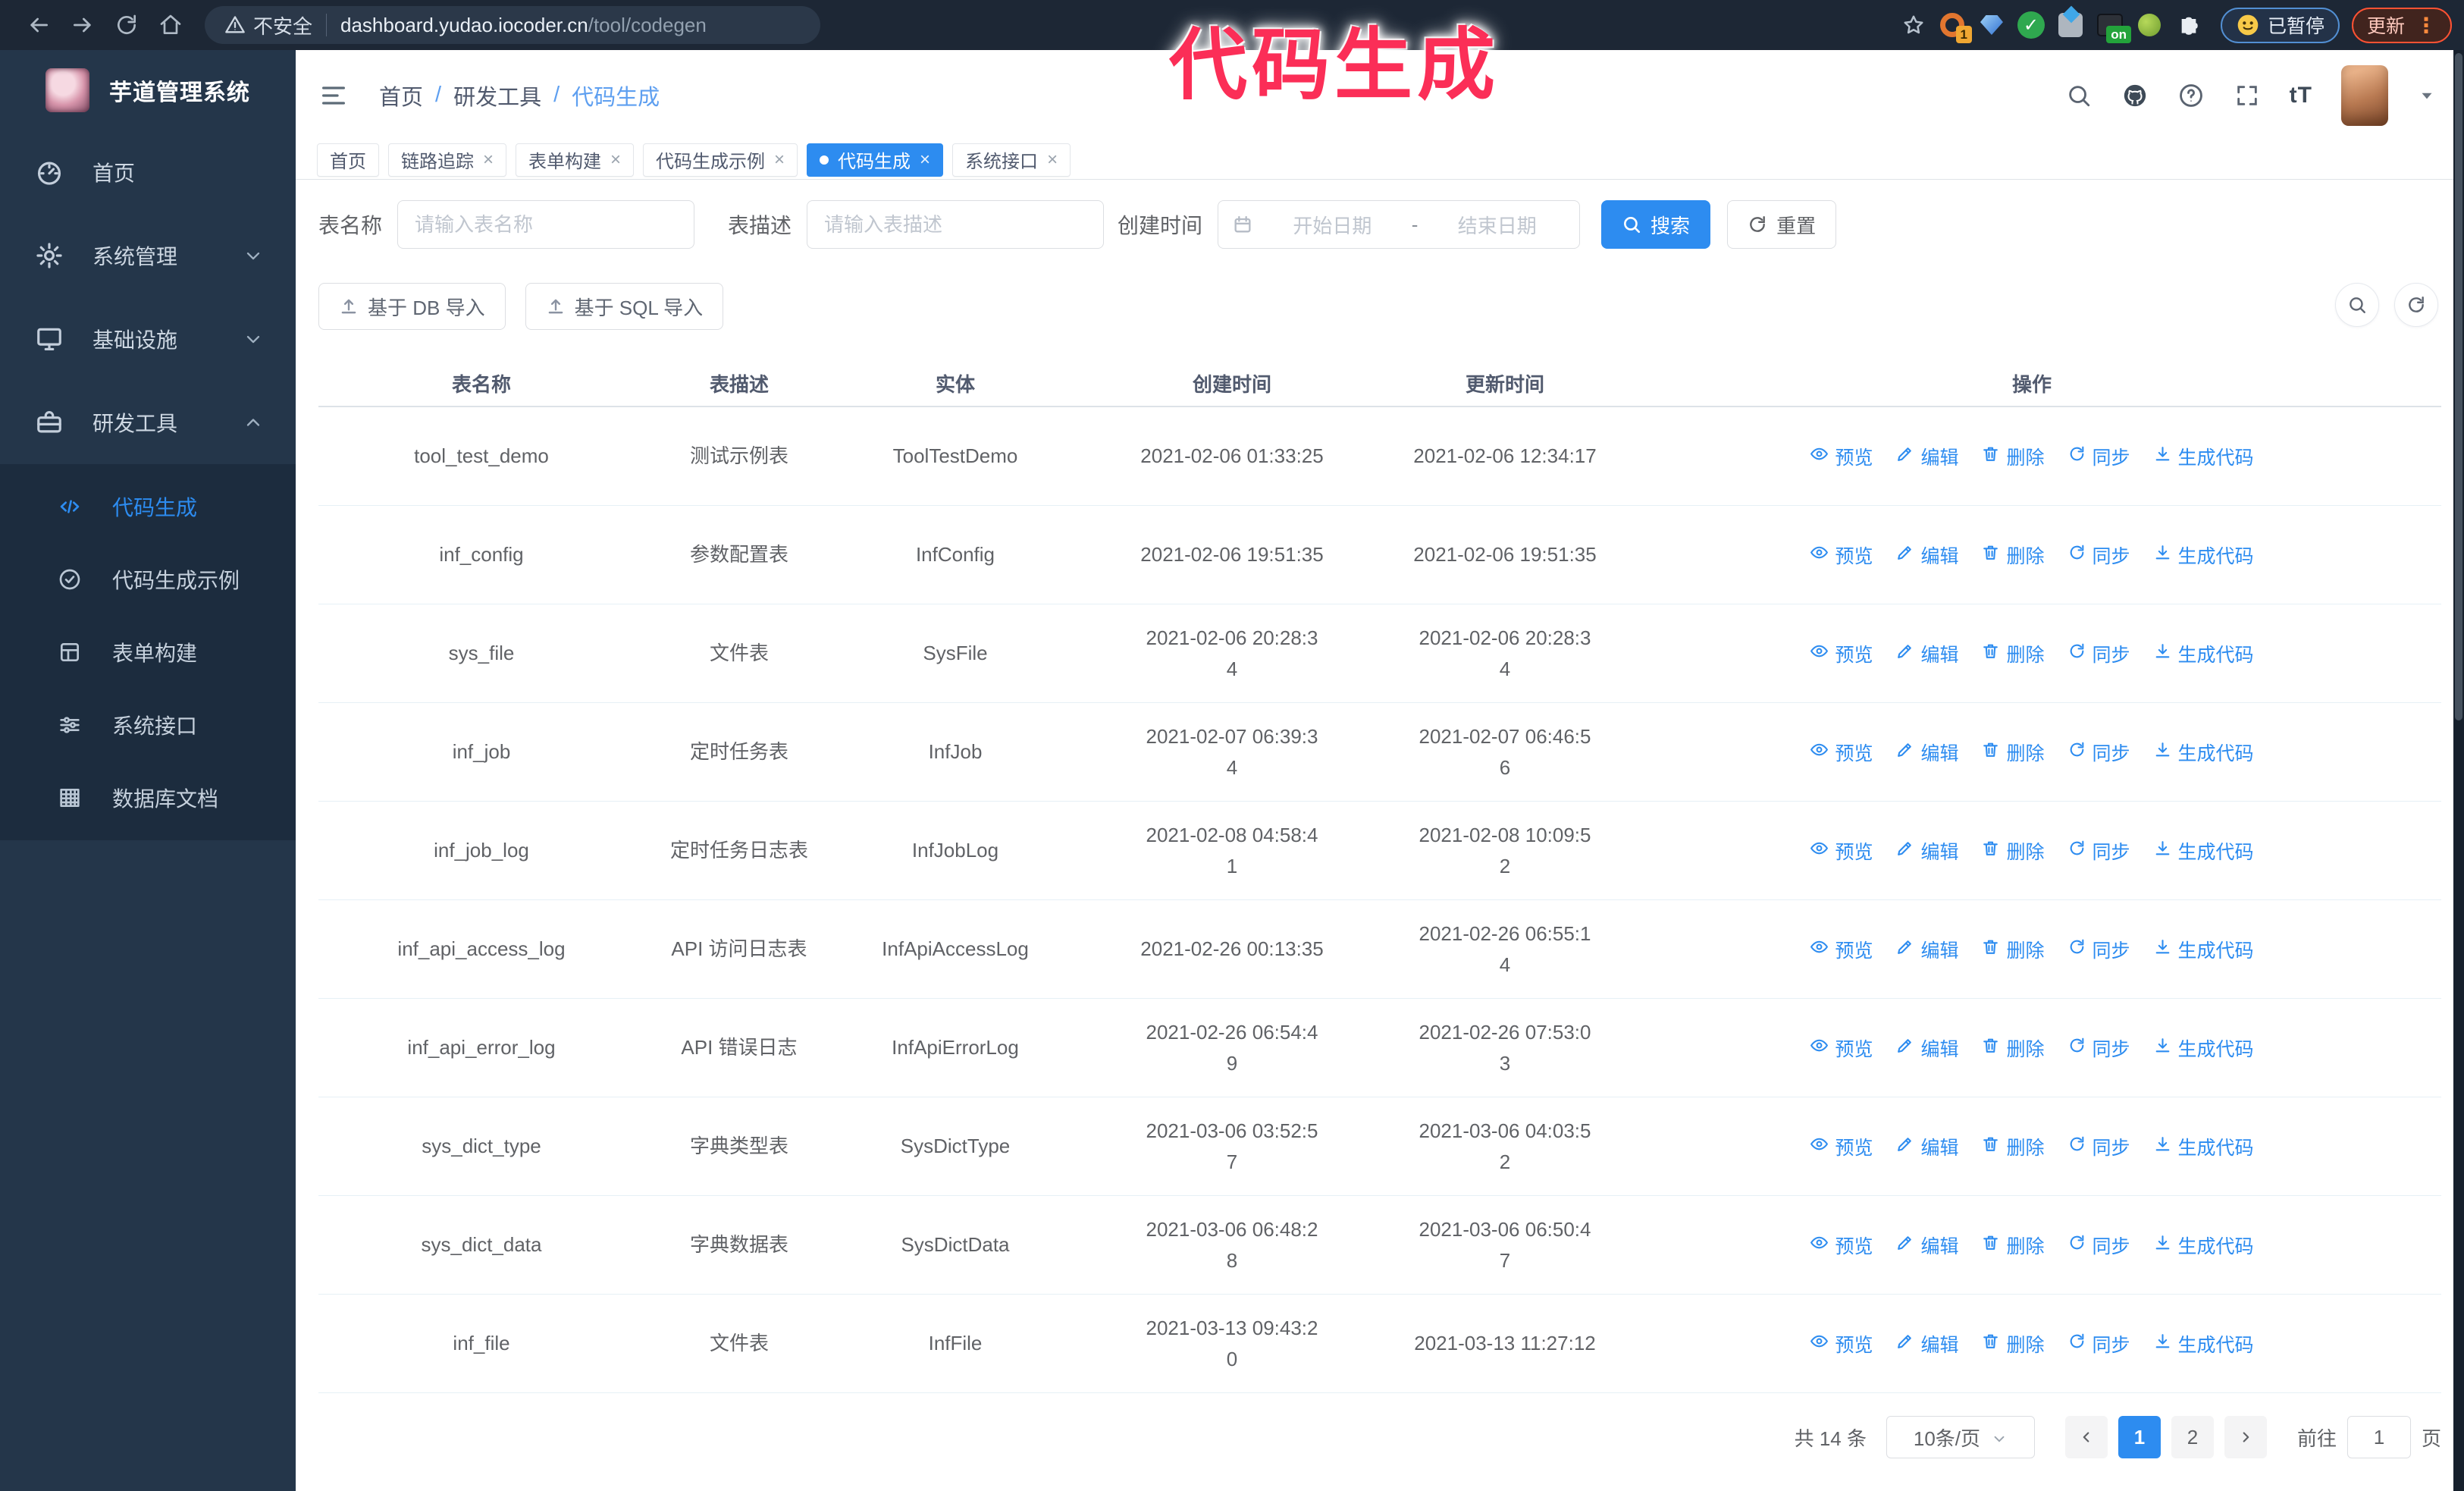 The image size is (2464, 1491). What do you see at coordinates (2079, 95) in the screenshot?
I see `search-icon` at bounding box center [2079, 95].